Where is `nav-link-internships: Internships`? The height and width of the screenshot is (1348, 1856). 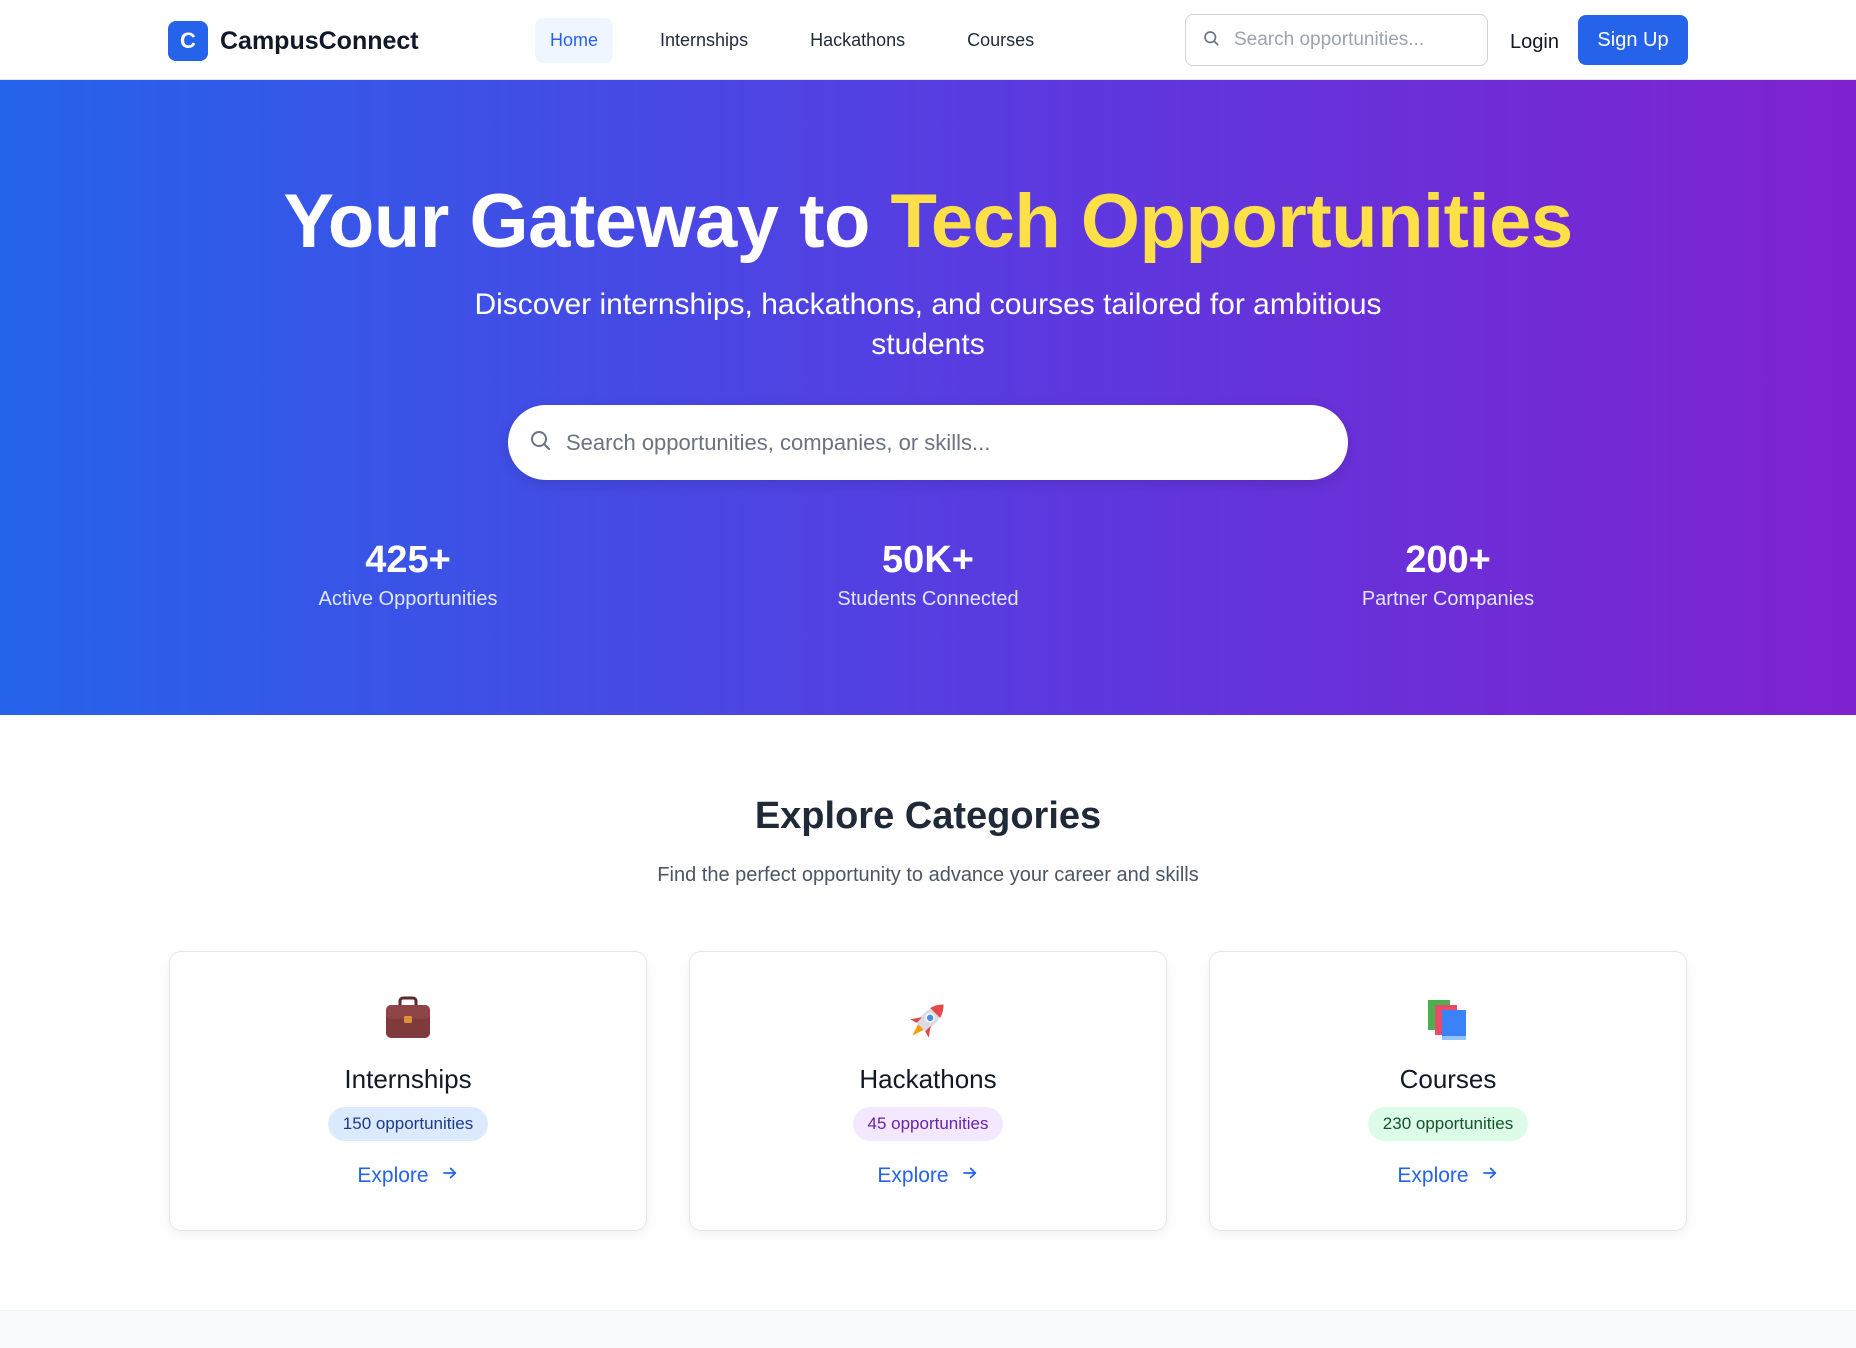
nav-link-internships: Internships is located at coordinates (704, 40).